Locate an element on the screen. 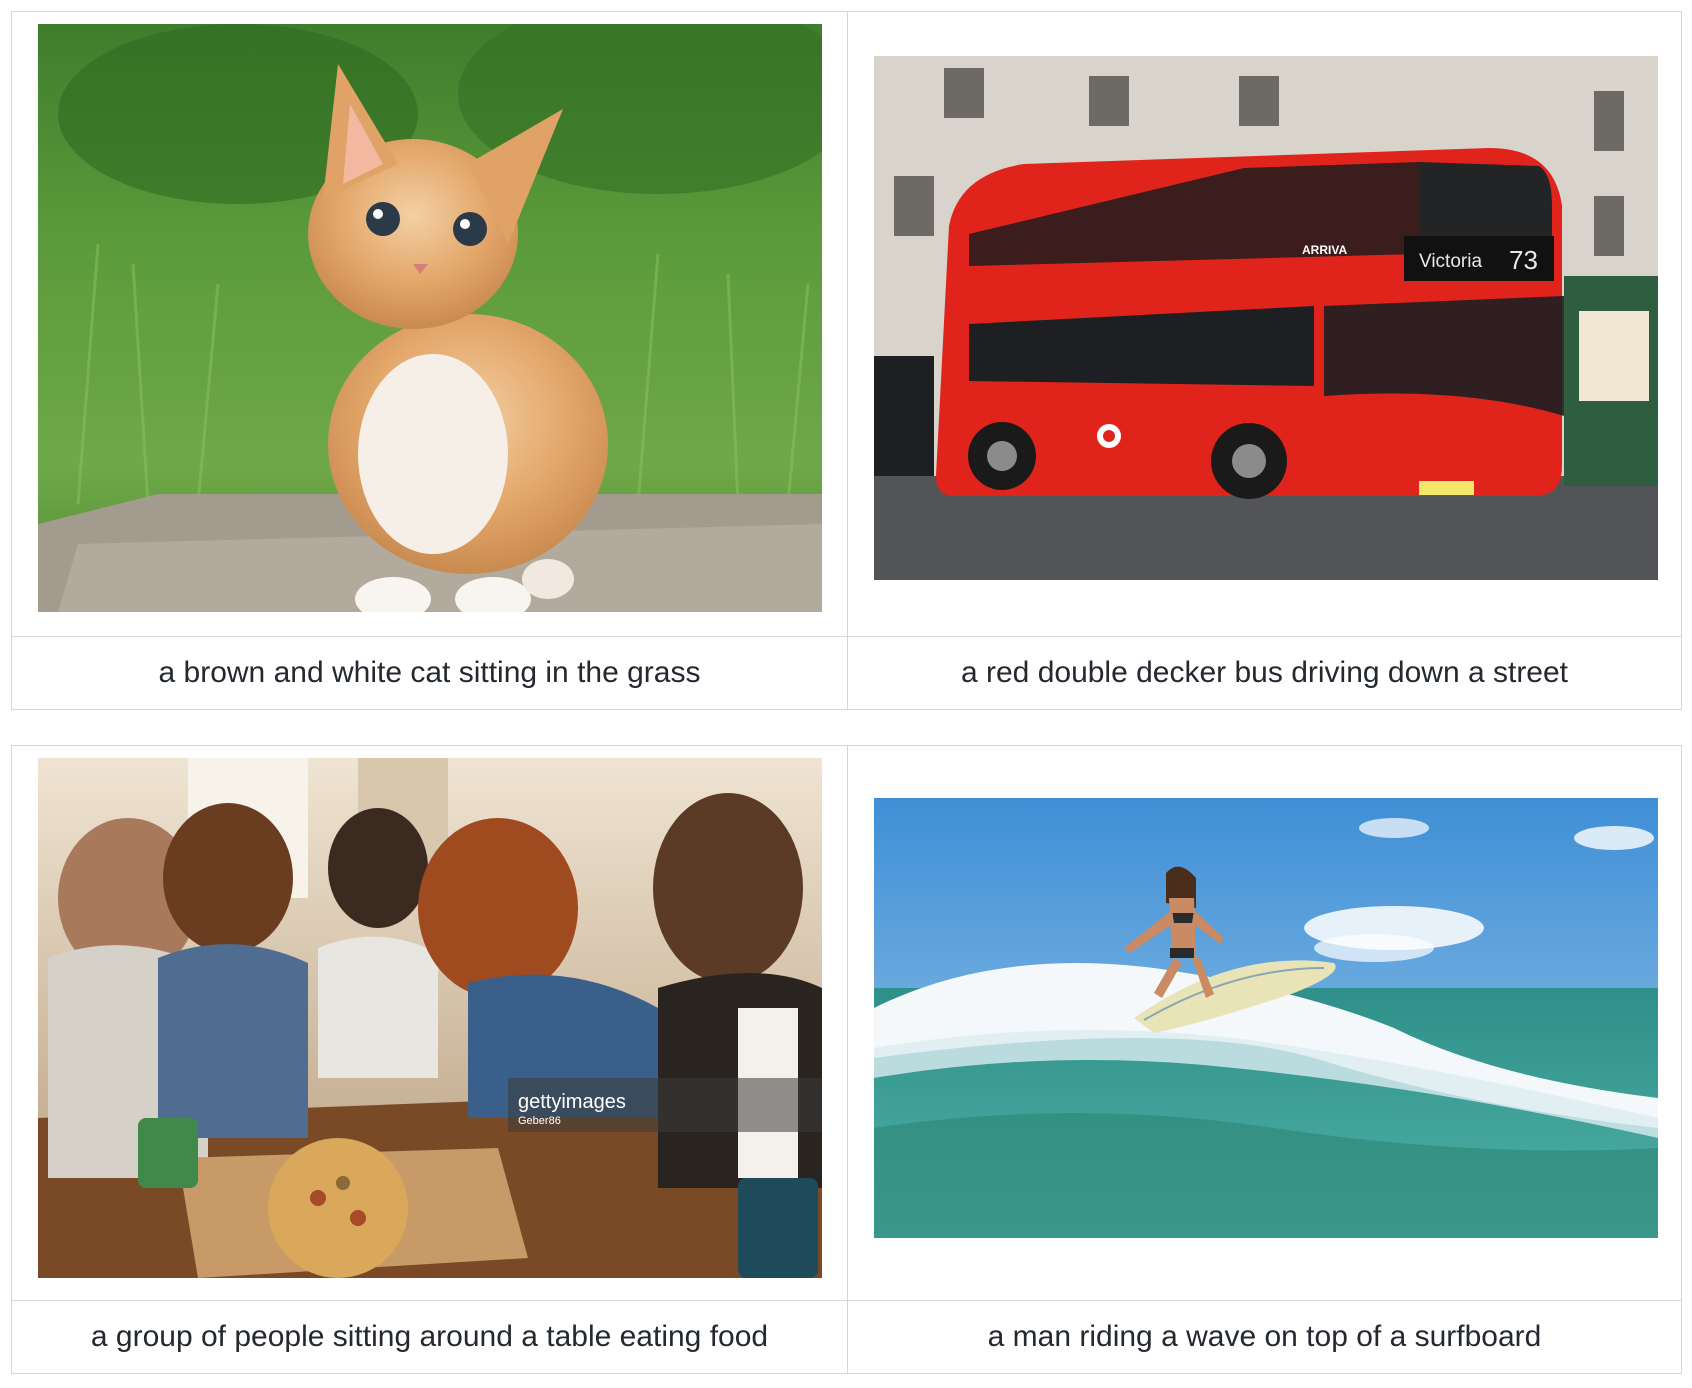 This screenshot has height=1388, width=1692. watermark-brand: gettyimages is located at coordinates (572, 1102).